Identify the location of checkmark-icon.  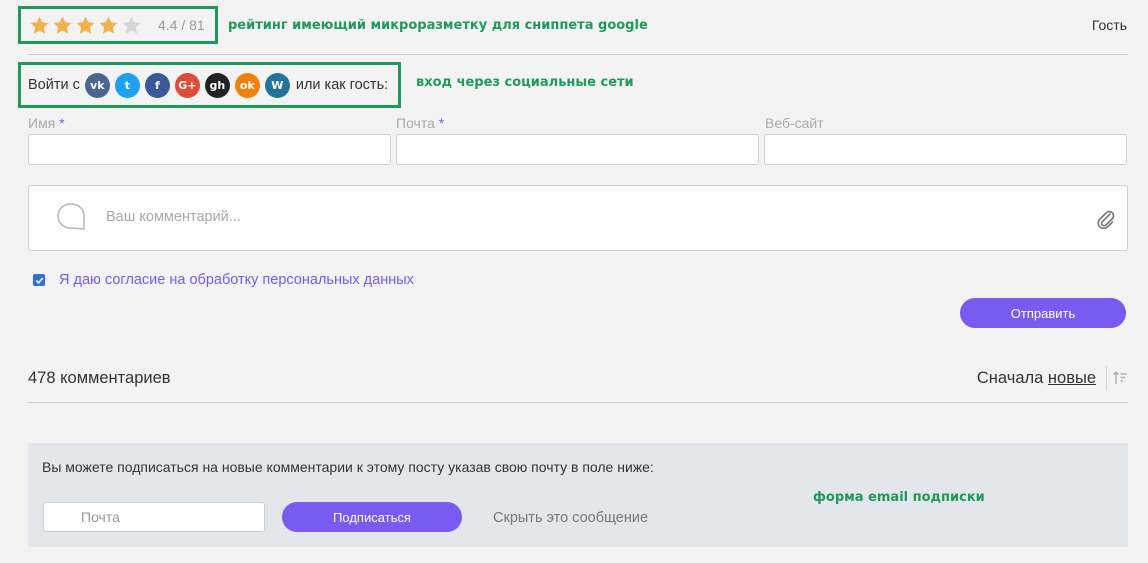
(39, 280).